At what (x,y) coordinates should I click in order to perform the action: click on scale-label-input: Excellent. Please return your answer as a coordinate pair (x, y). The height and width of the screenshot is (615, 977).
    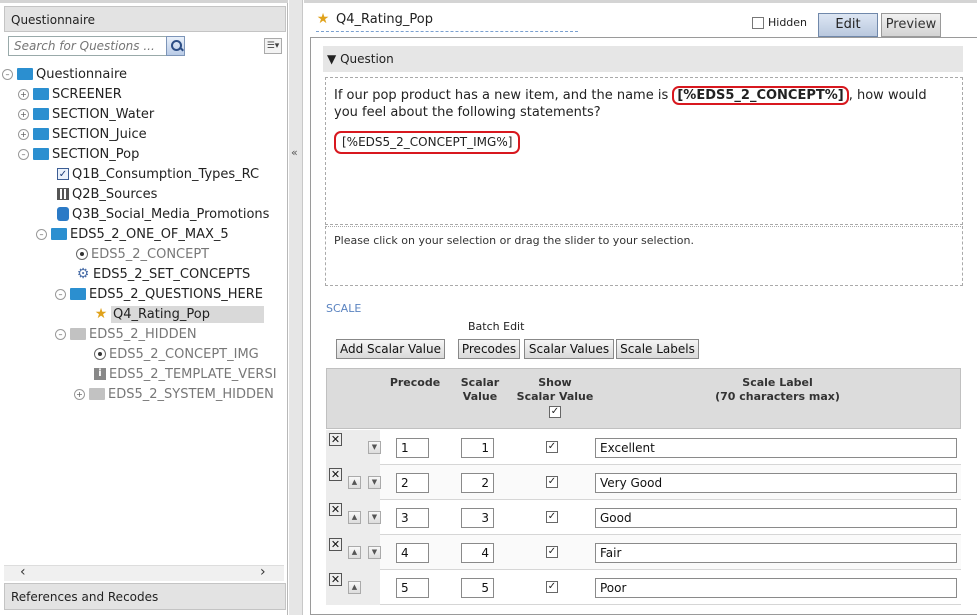
    Looking at the image, I should click on (776, 448).